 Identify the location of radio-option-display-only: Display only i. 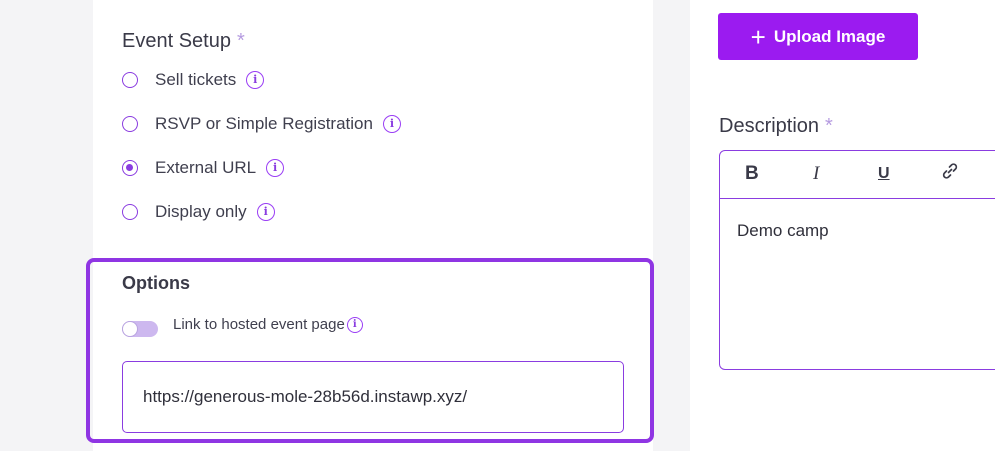
(198, 212).